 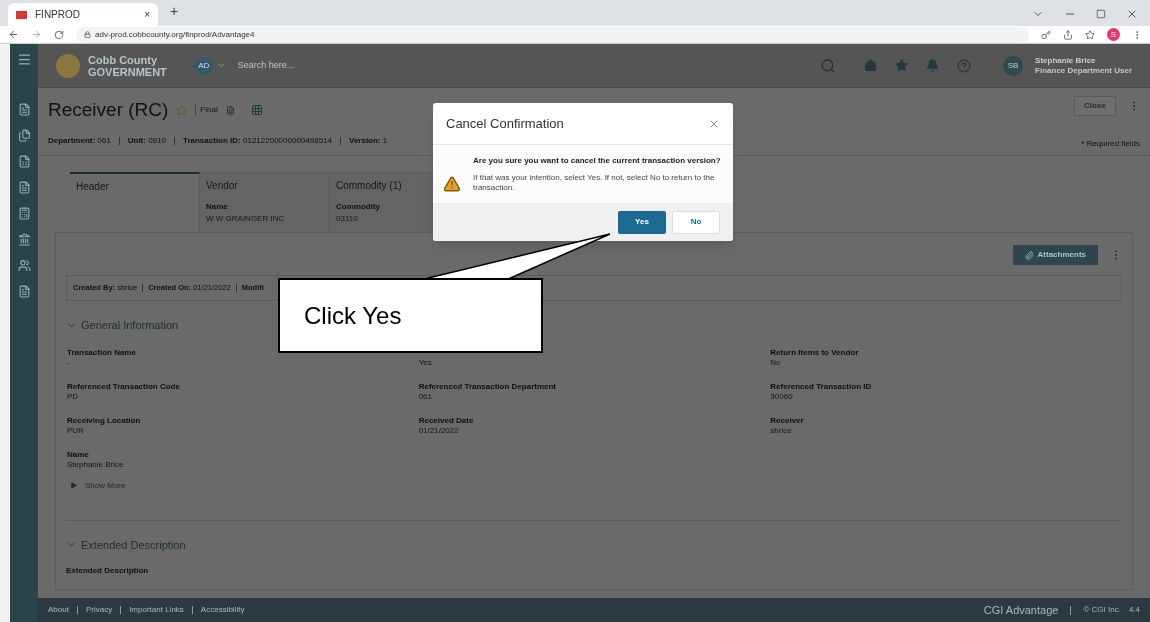 I want to click on paperclip-icon, so click(x=1029, y=255).